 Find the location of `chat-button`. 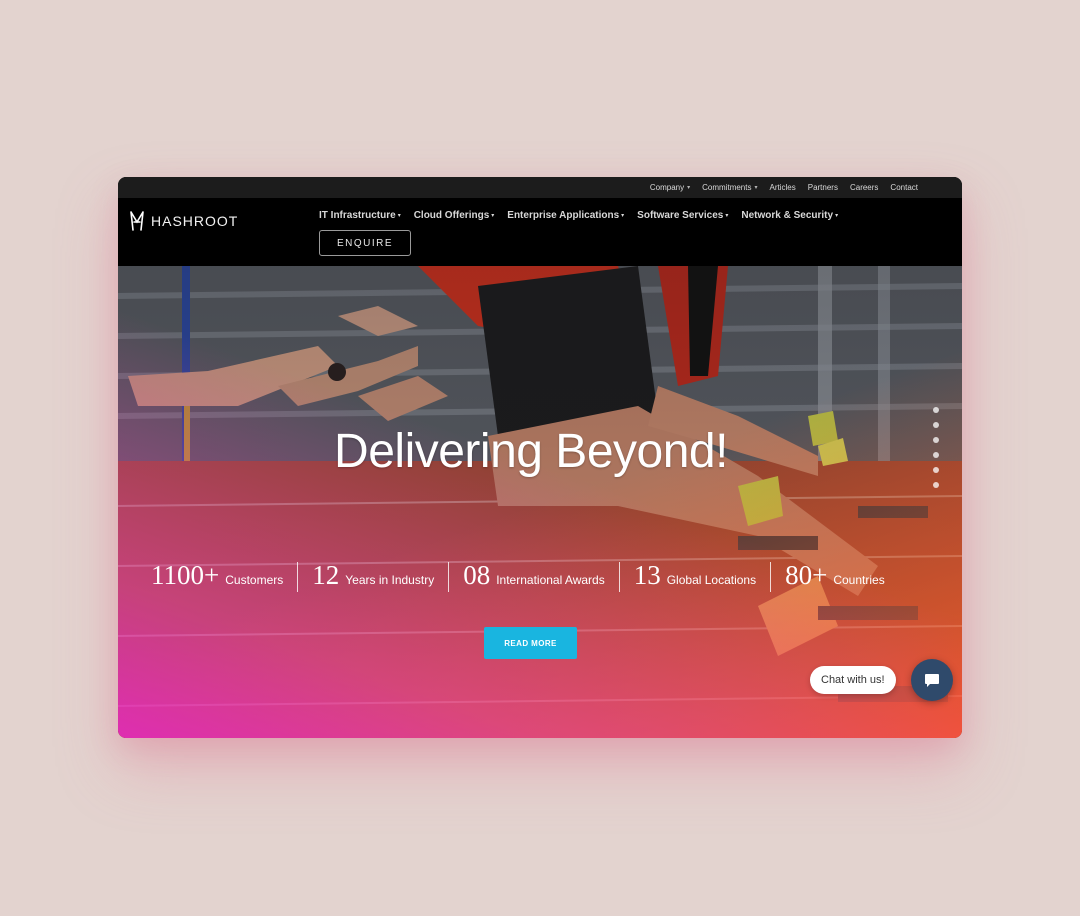

chat-button is located at coordinates (932, 680).